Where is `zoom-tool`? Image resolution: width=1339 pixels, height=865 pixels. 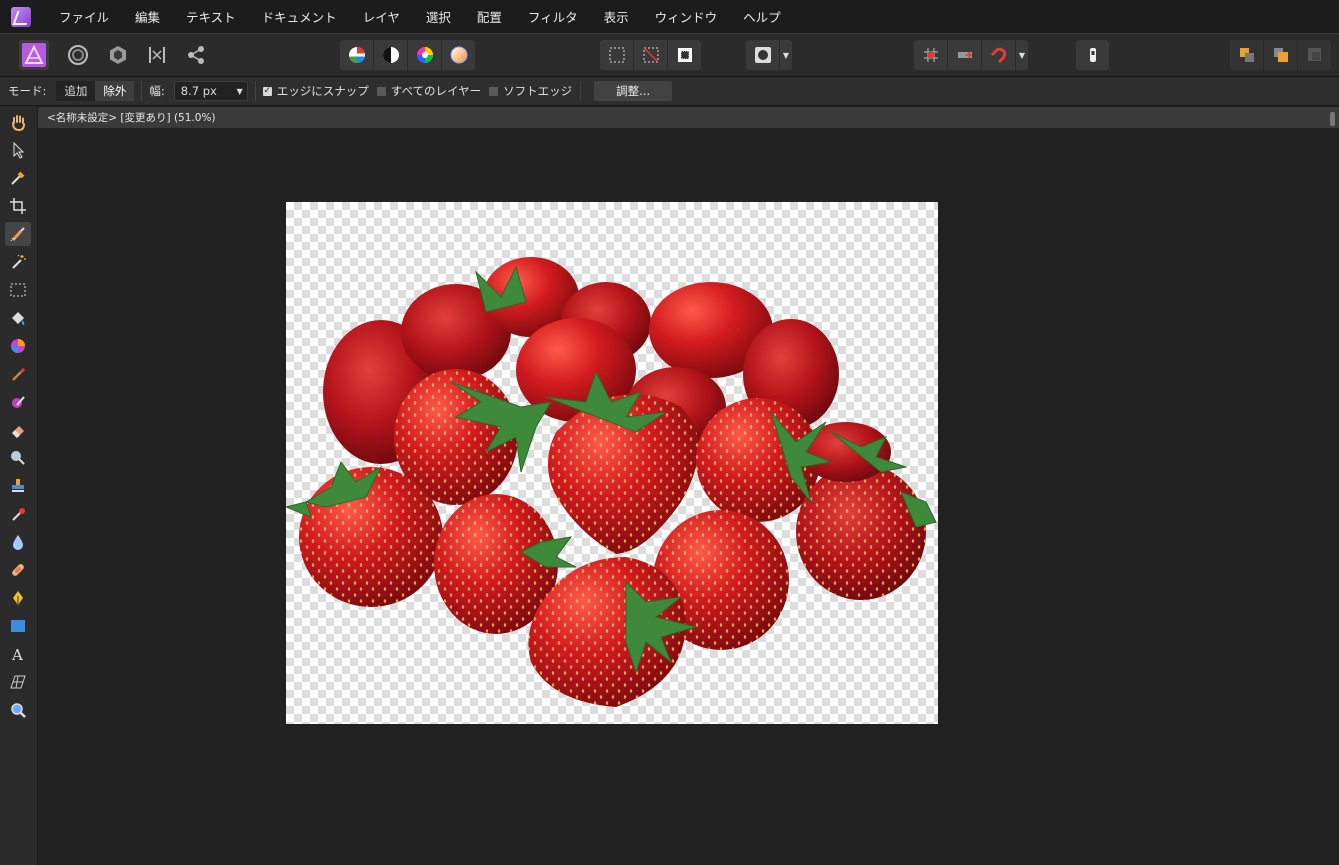
zoom-tool is located at coordinates (18, 710).